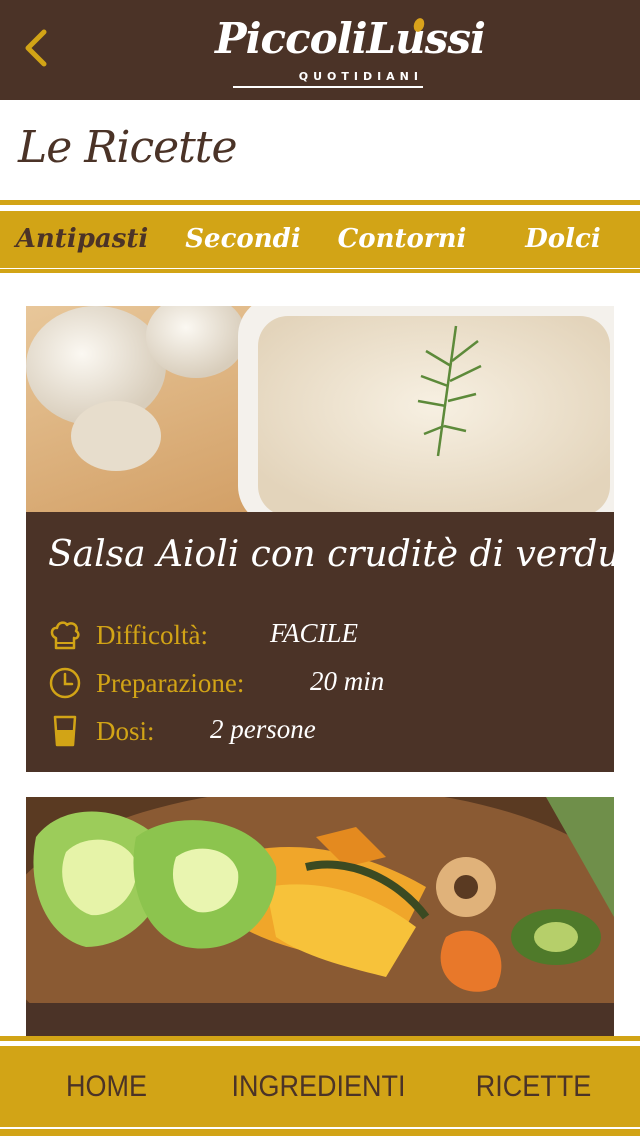 Image resolution: width=640 pixels, height=1136 pixels. I want to click on difficulty-row: Difficoltà: FACILE, so click(328, 636).